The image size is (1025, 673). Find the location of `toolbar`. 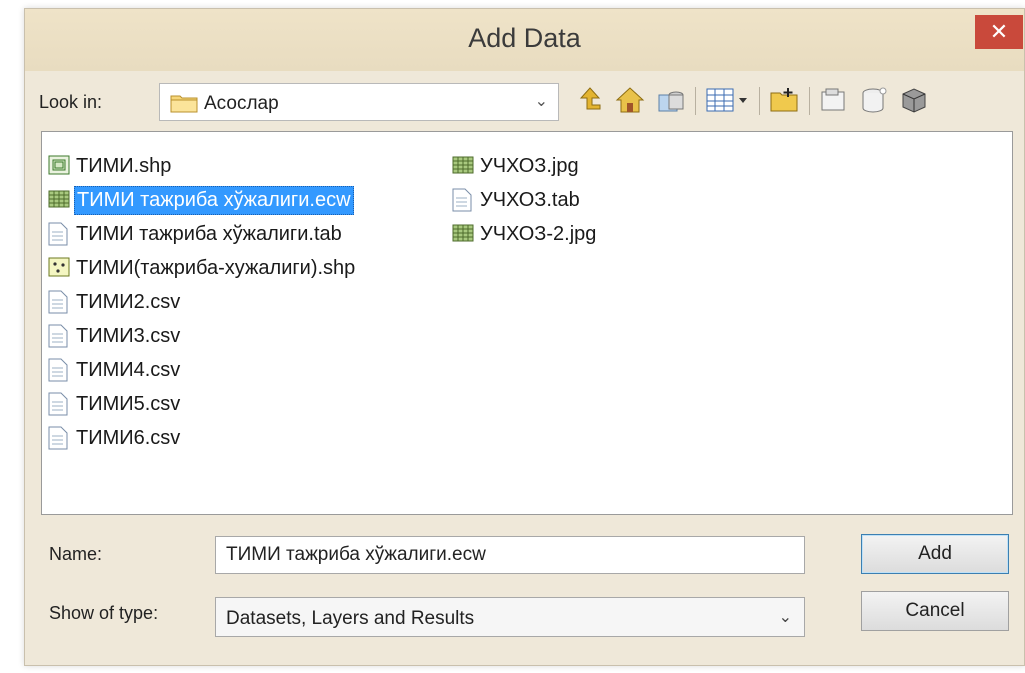

toolbar is located at coordinates (798, 101).